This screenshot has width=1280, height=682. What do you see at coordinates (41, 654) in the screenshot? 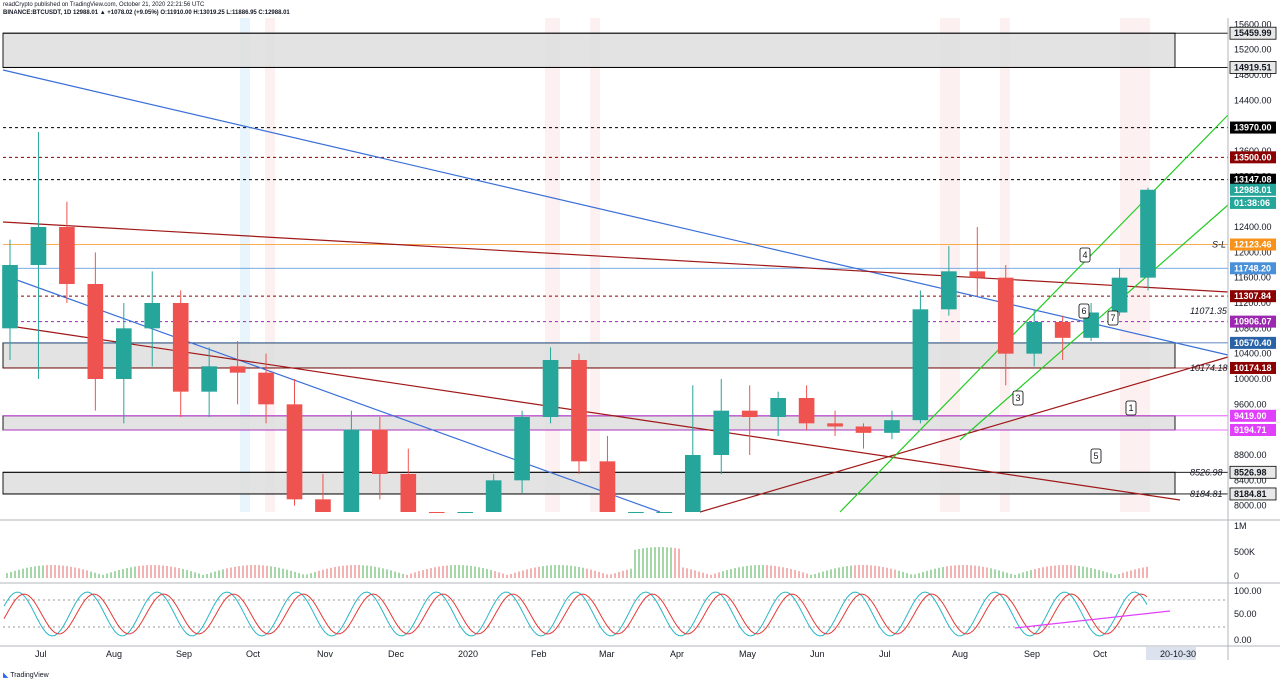
I see `x-tick-label: Jul` at bounding box center [41, 654].